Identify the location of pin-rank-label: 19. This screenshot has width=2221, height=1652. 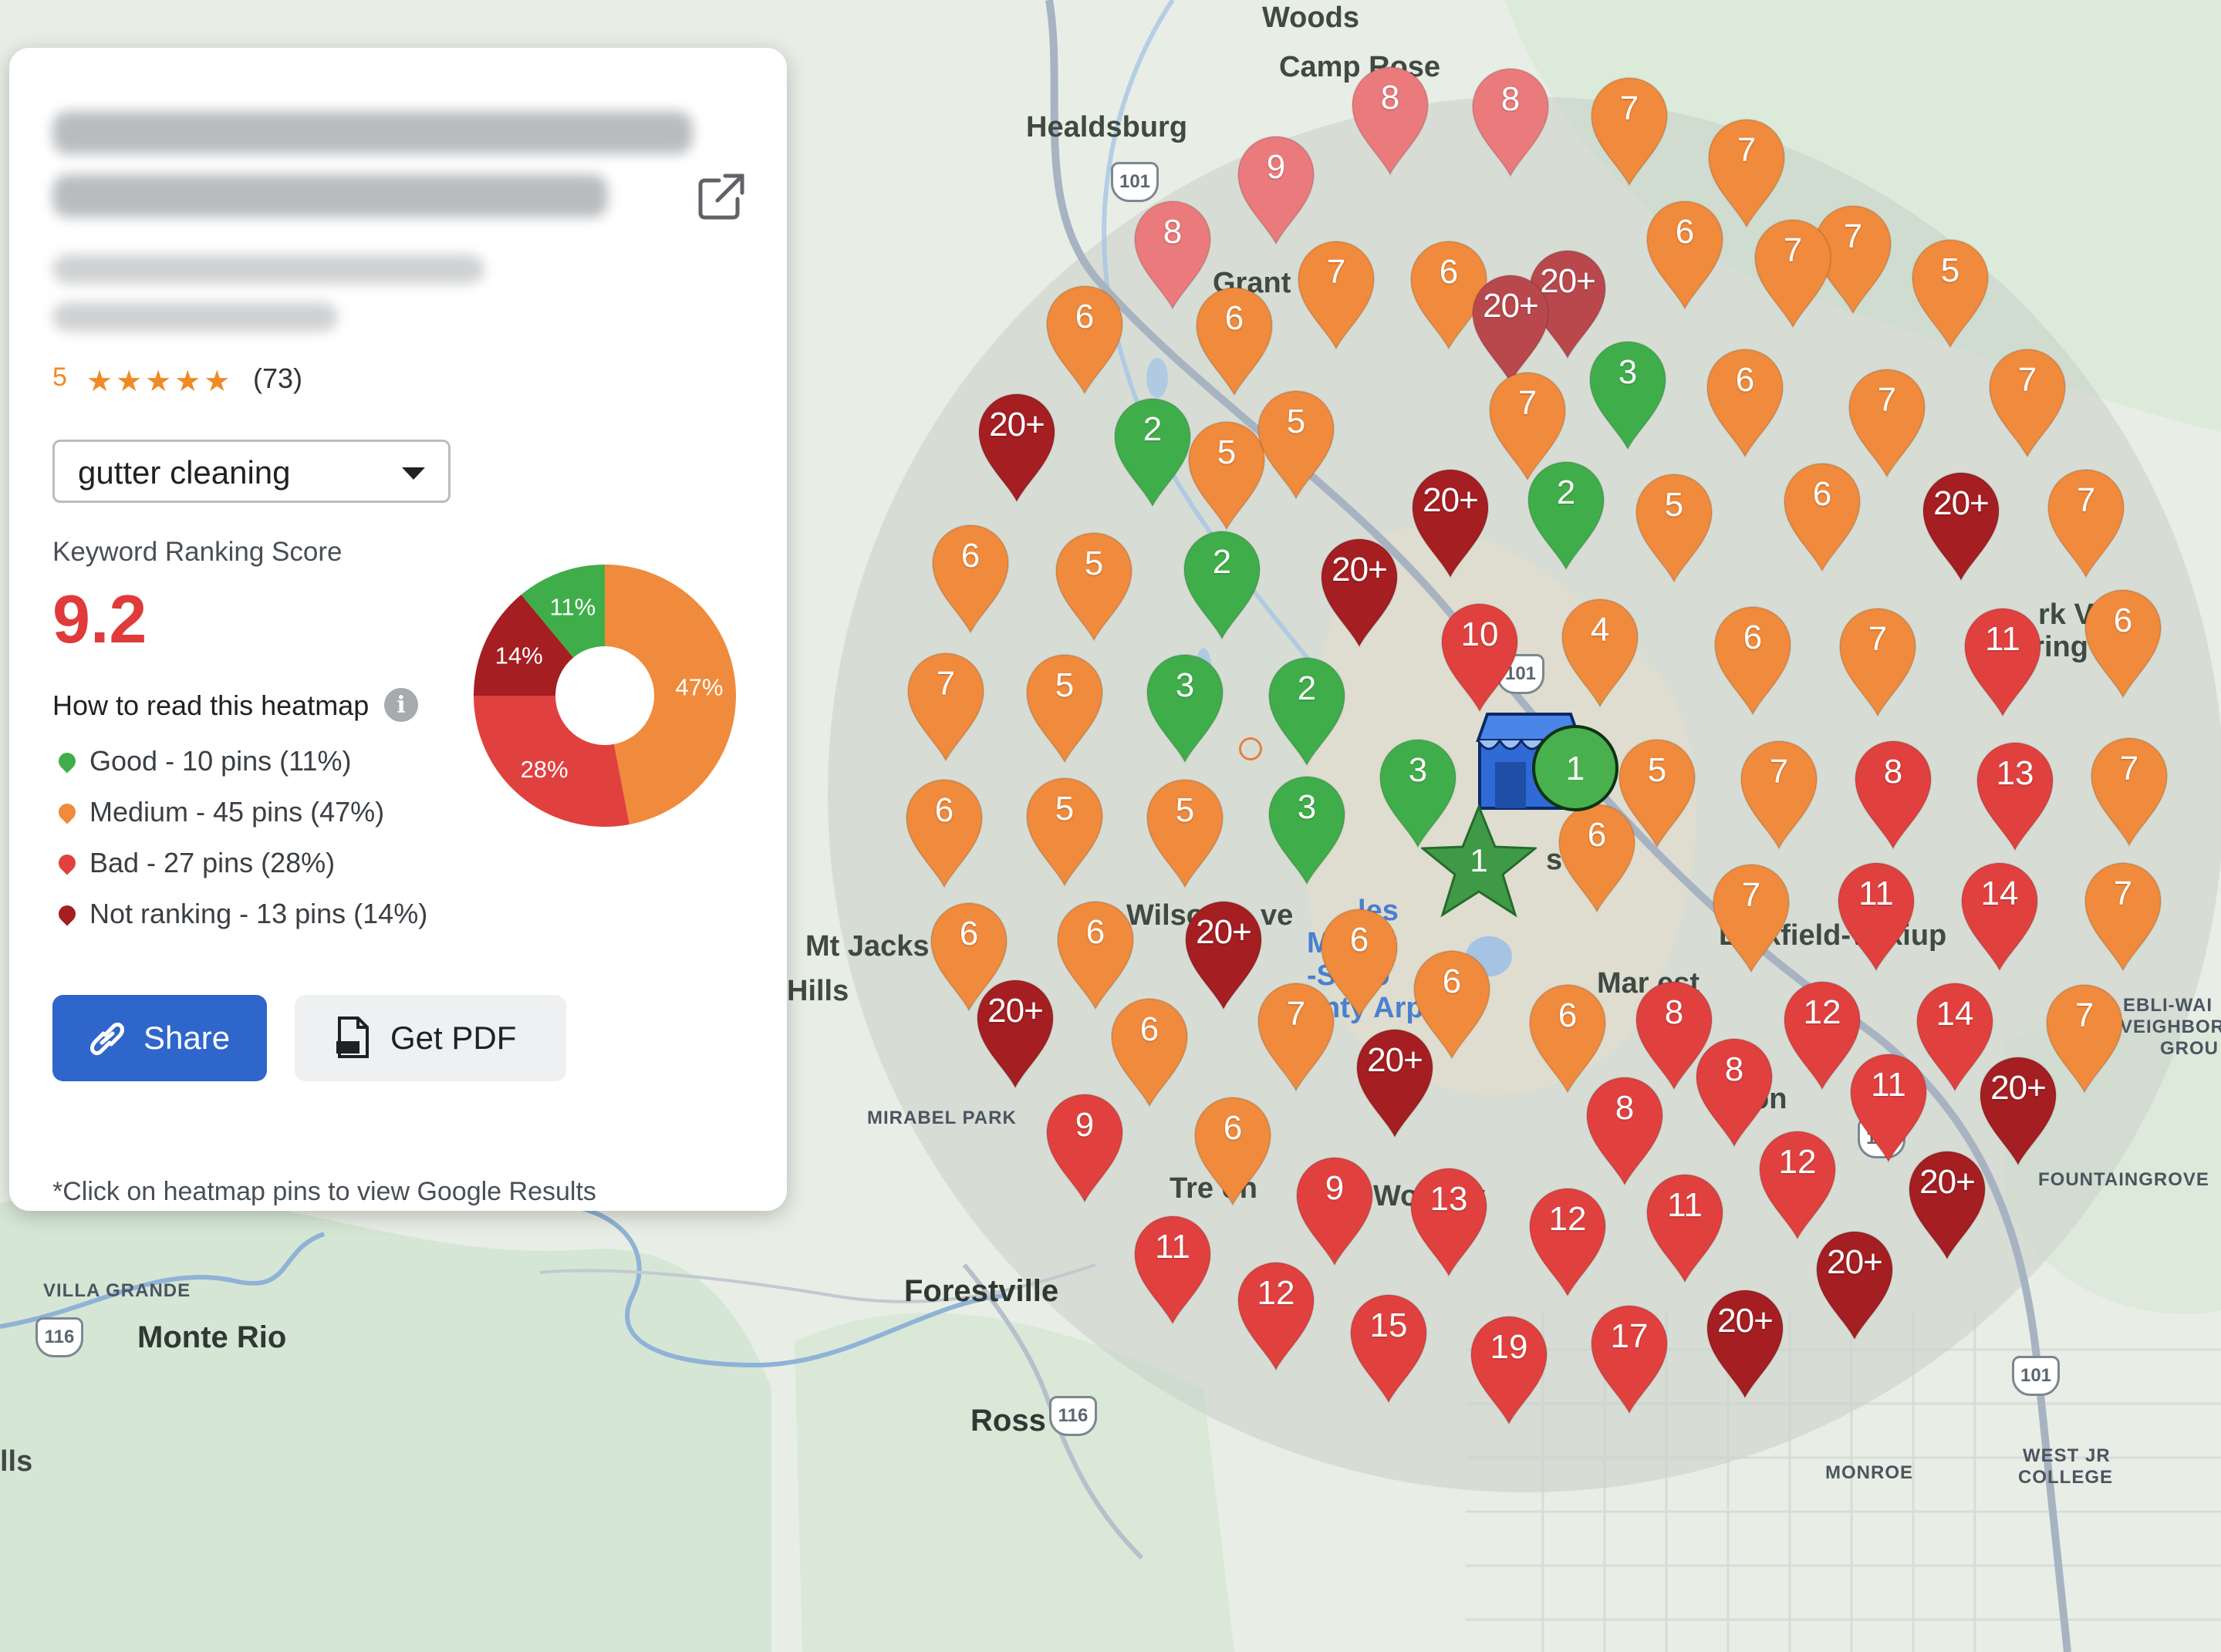
(1509, 1347).